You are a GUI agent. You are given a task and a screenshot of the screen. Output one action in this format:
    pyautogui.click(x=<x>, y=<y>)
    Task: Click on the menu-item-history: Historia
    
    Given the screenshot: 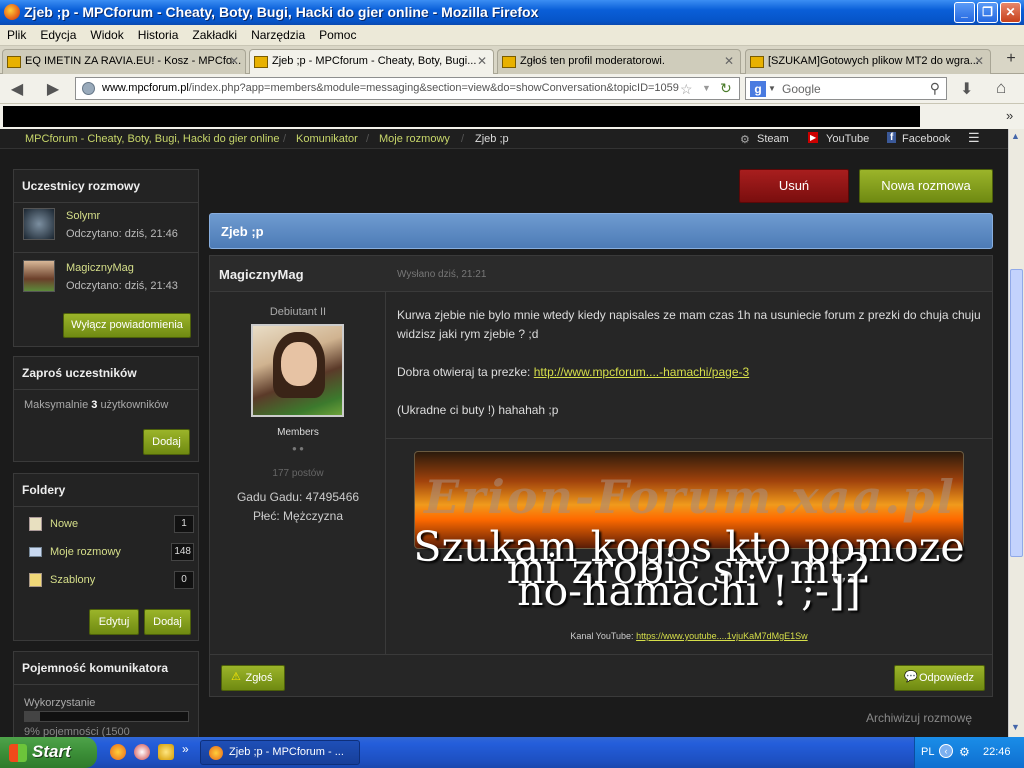 What is the action you would take?
    pyautogui.click(x=158, y=35)
    